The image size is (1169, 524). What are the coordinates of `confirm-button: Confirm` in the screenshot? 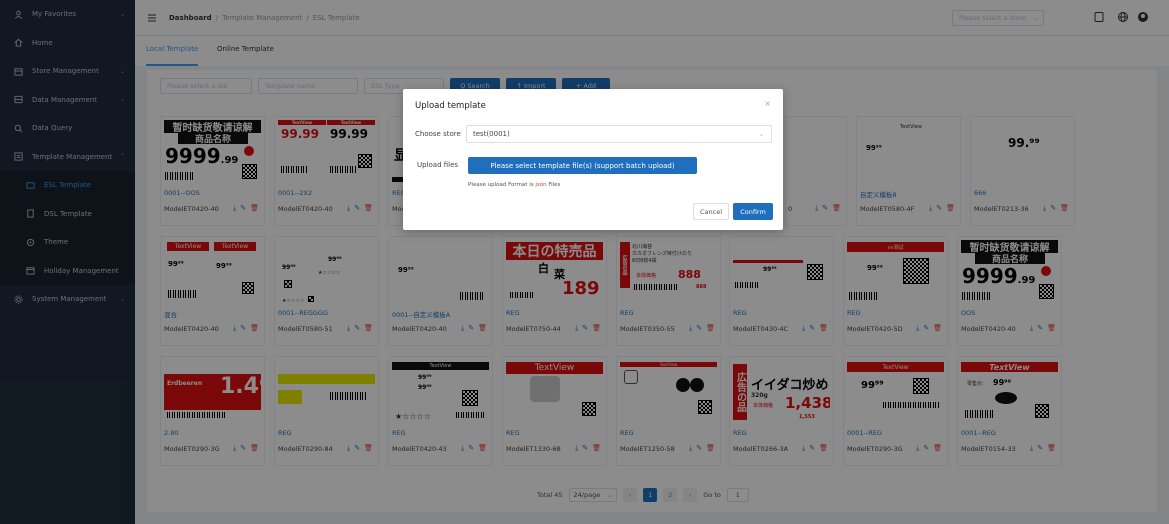 It's located at (753, 211).